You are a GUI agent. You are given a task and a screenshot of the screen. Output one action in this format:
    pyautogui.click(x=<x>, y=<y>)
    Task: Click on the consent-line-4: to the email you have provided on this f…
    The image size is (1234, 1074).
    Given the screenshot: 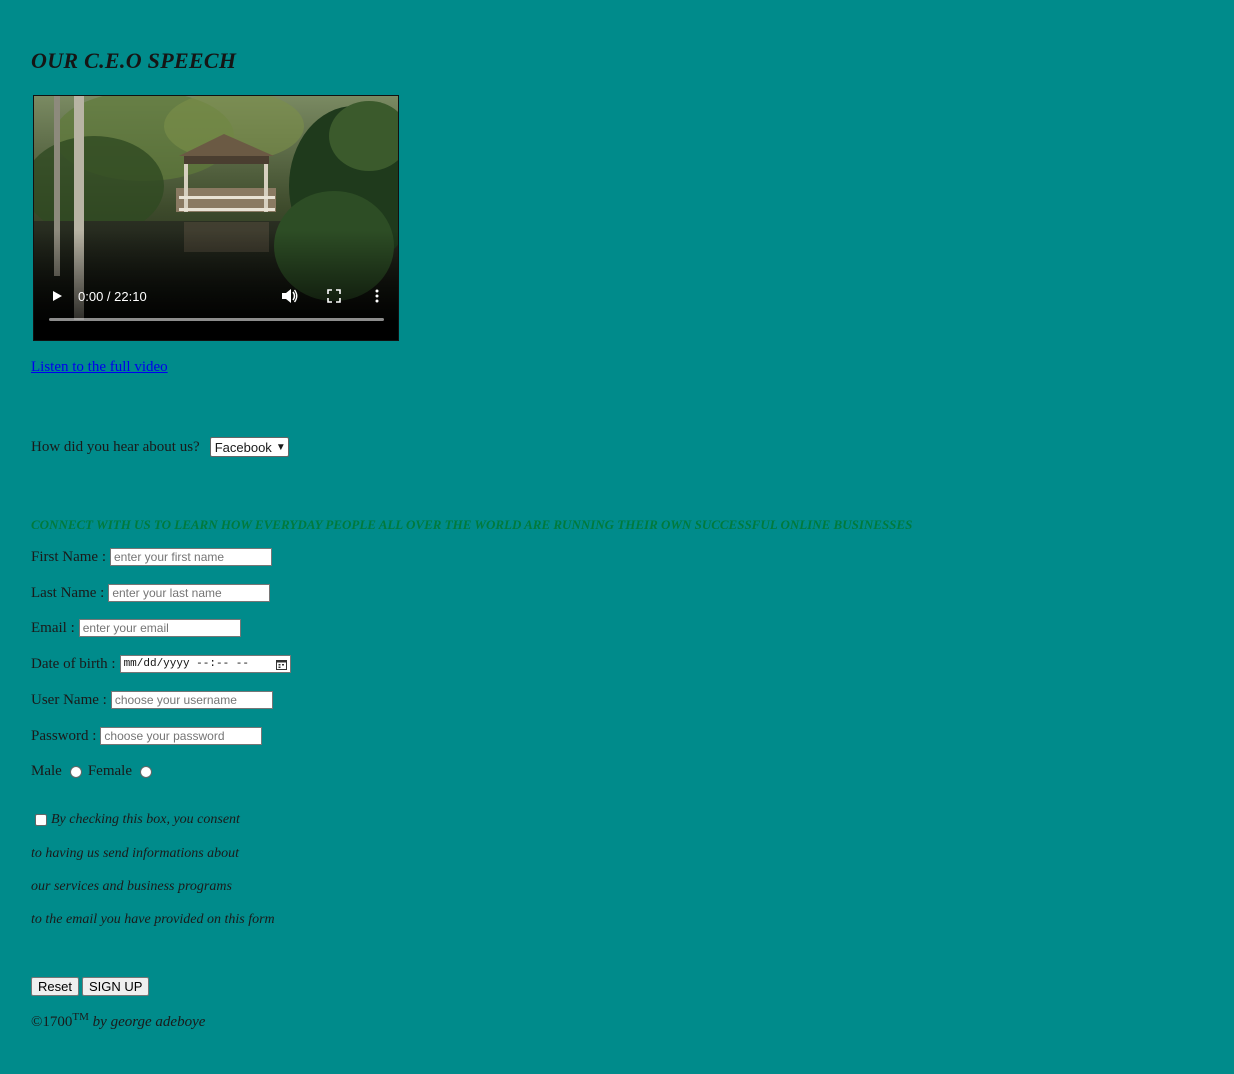 What is the action you would take?
    pyautogui.click(x=153, y=919)
    